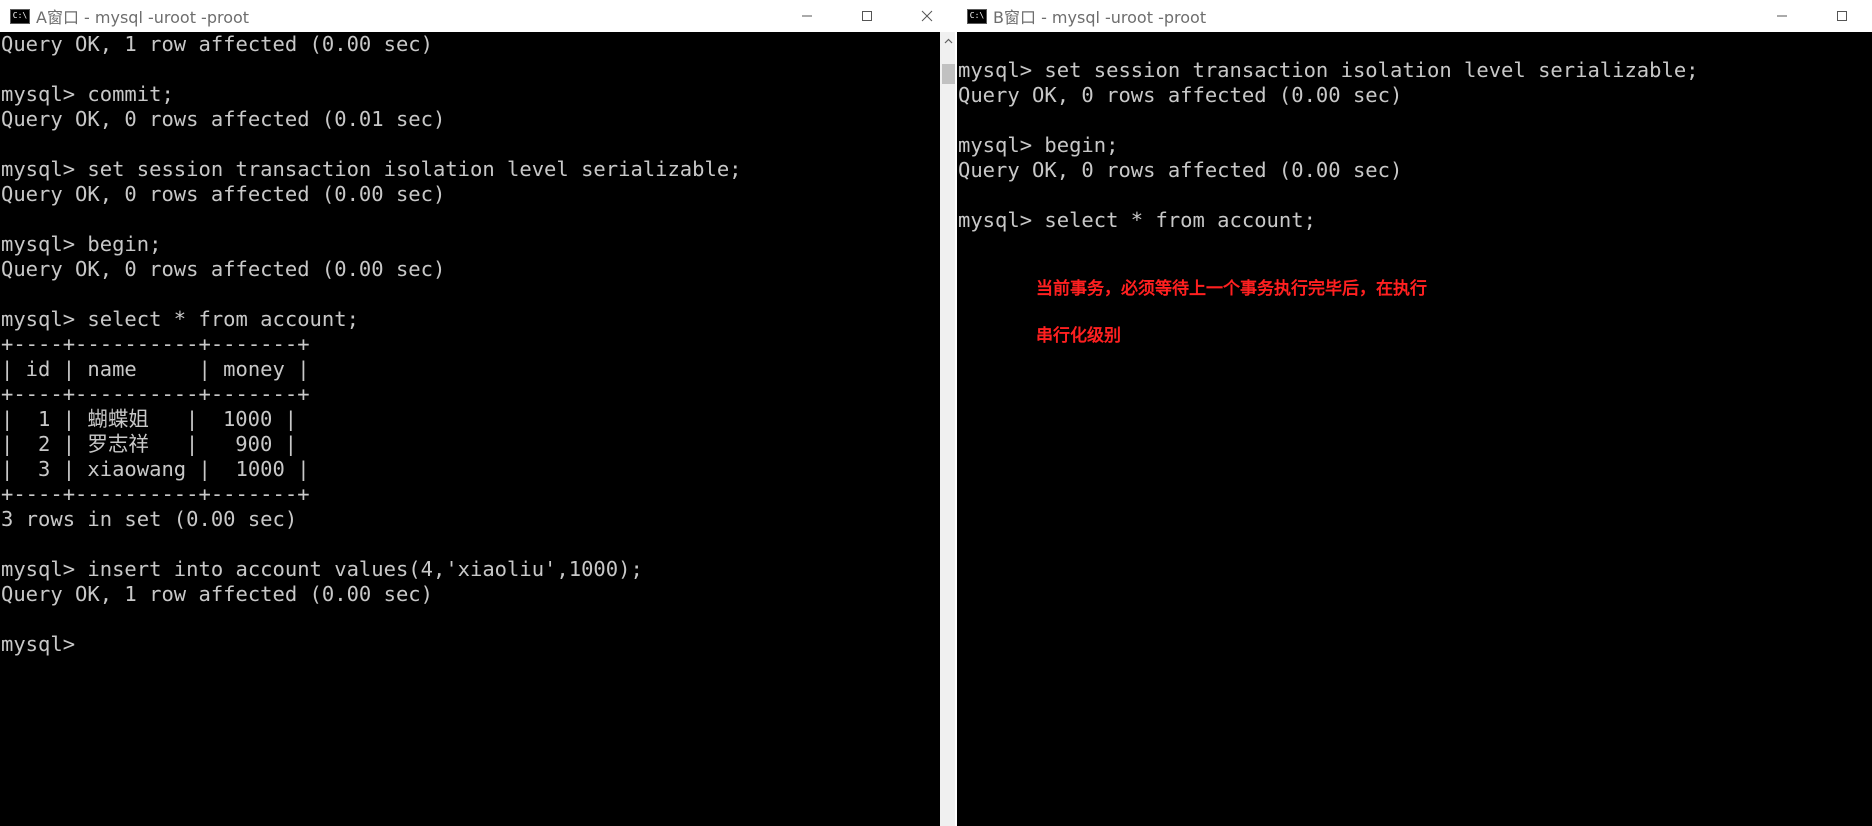 This screenshot has width=1872, height=826. I want to click on close-icon, so click(927, 16).